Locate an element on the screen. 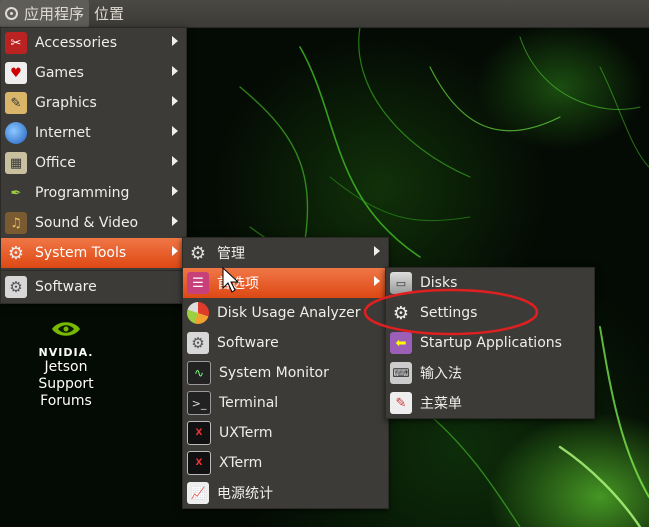 The image size is (649, 527). office-icon: ▦ is located at coordinates (16, 163).